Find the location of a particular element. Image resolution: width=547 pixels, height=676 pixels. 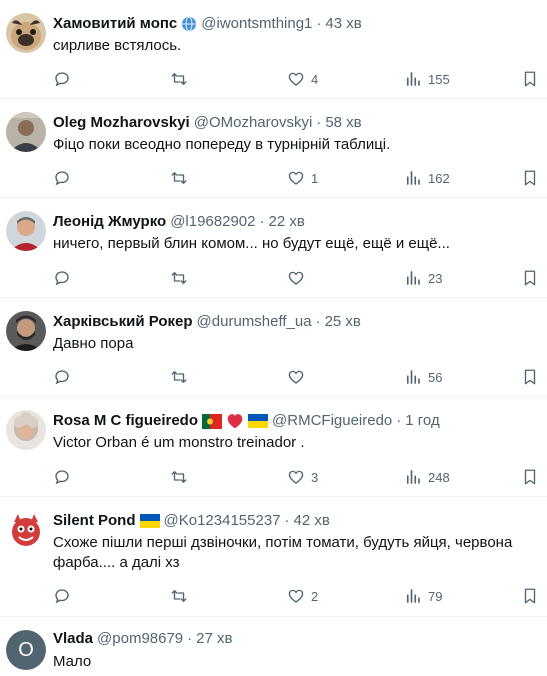

views-button: 79 is located at coordinates (423, 596).